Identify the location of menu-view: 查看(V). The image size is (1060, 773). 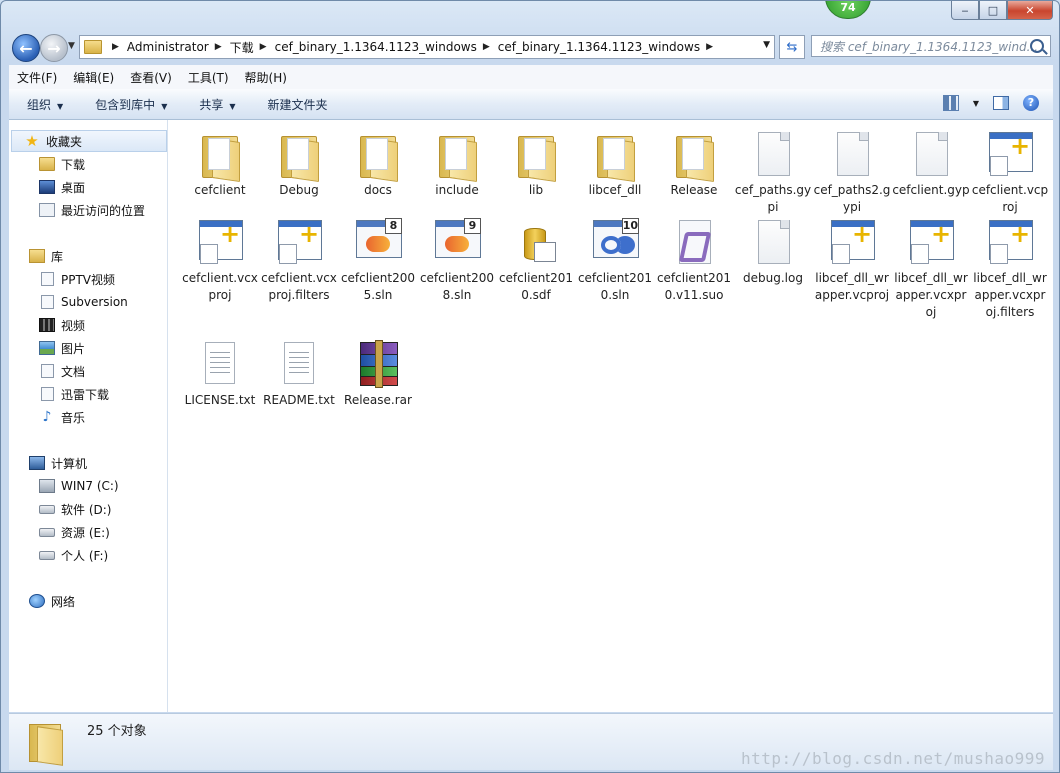
(151, 77).